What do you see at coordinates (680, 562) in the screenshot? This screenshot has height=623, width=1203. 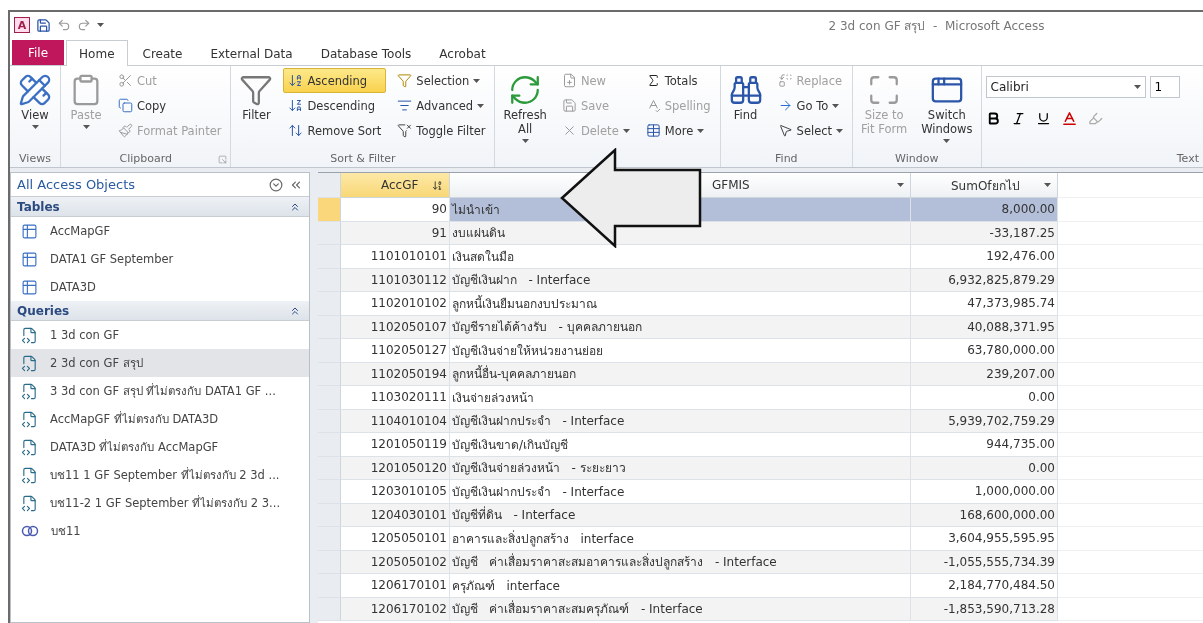 I see `table-cell: บัญชี ค่าเสื่อมราคาสะสมอาคารและสิ่งปลูกสร้าง - Interface` at bounding box center [680, 562].